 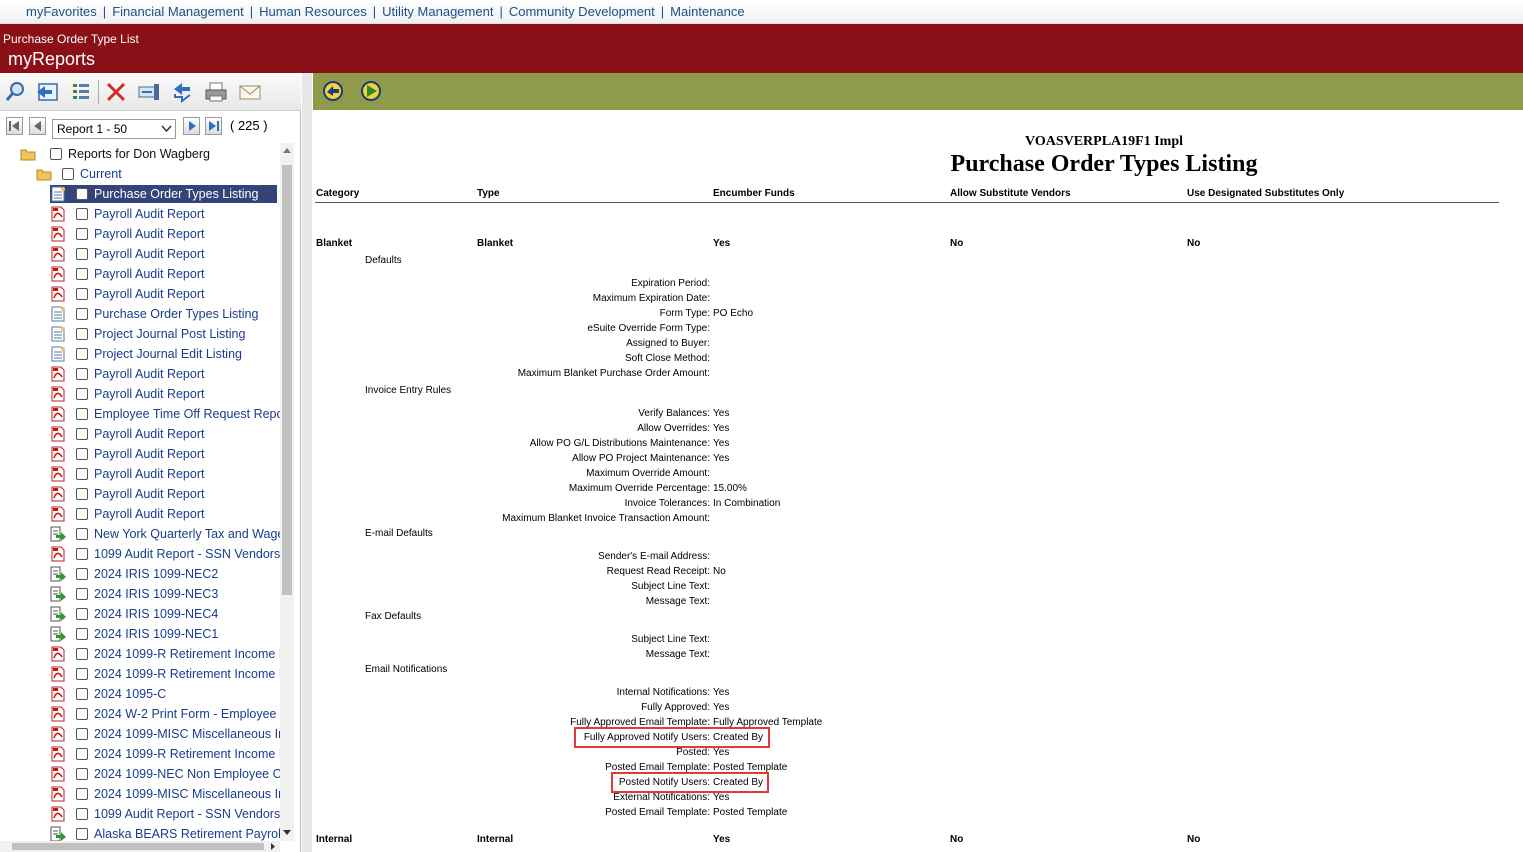 I want to click on export-to-icon, so click(x=149, y=92).